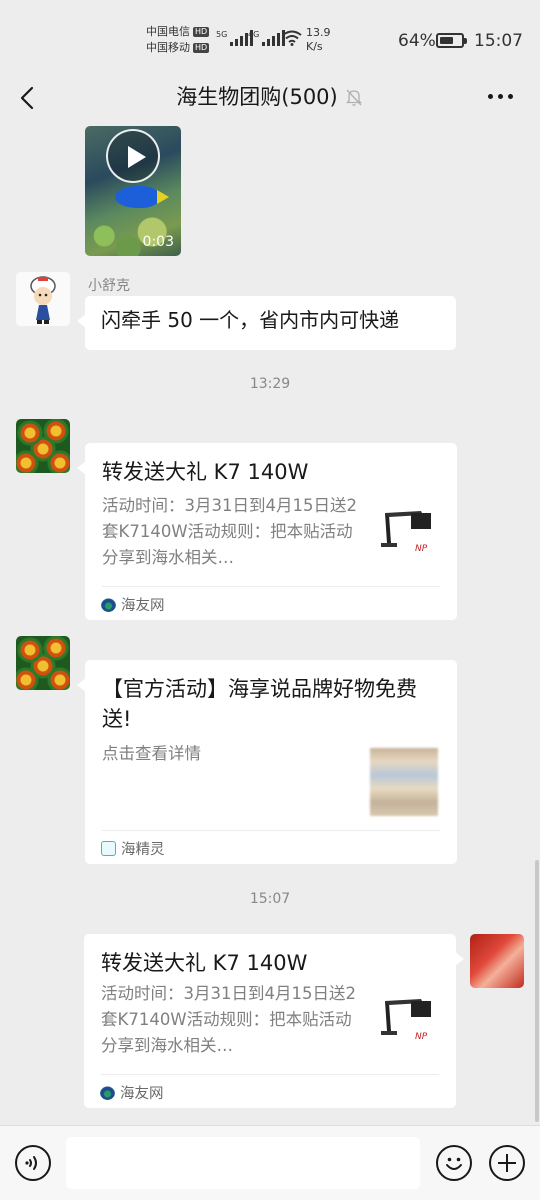  What do you see at coordinates (151, 753) in the screenshot?
I see `card-description: 点击查看详情` at bounding box center [151, 753].